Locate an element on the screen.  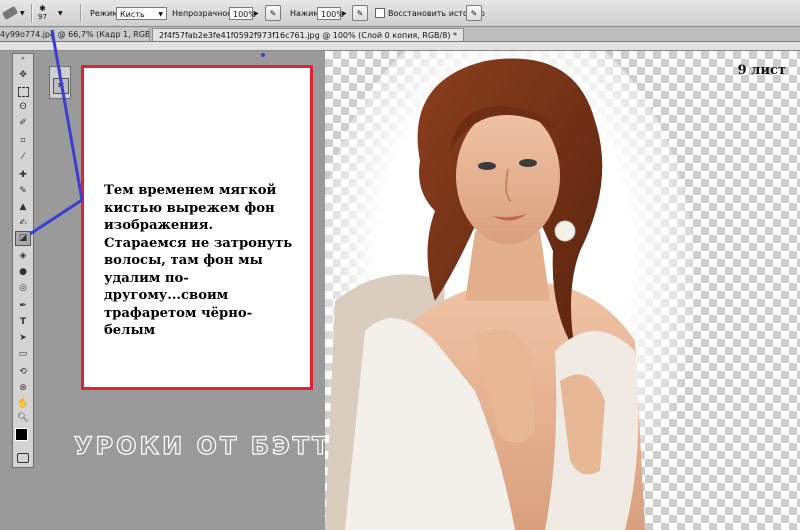
annotation-dot is located at coordinates (263, 55).